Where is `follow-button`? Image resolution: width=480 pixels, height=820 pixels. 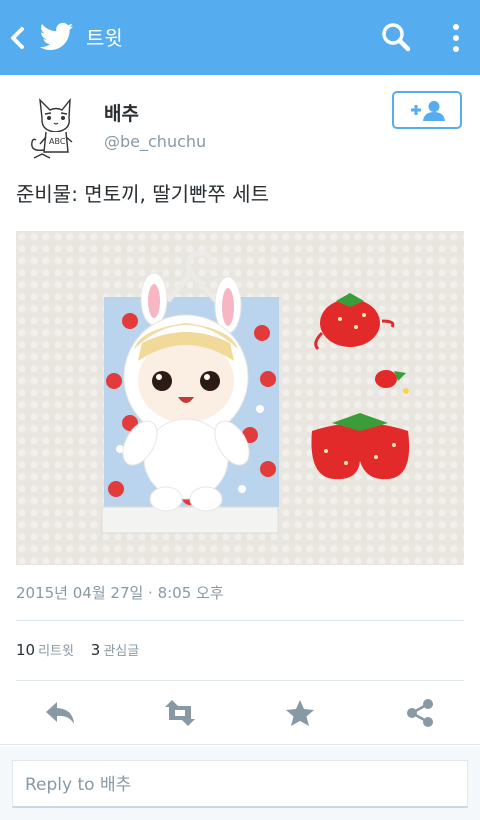
follow-button is located at coordinates (427, 110).